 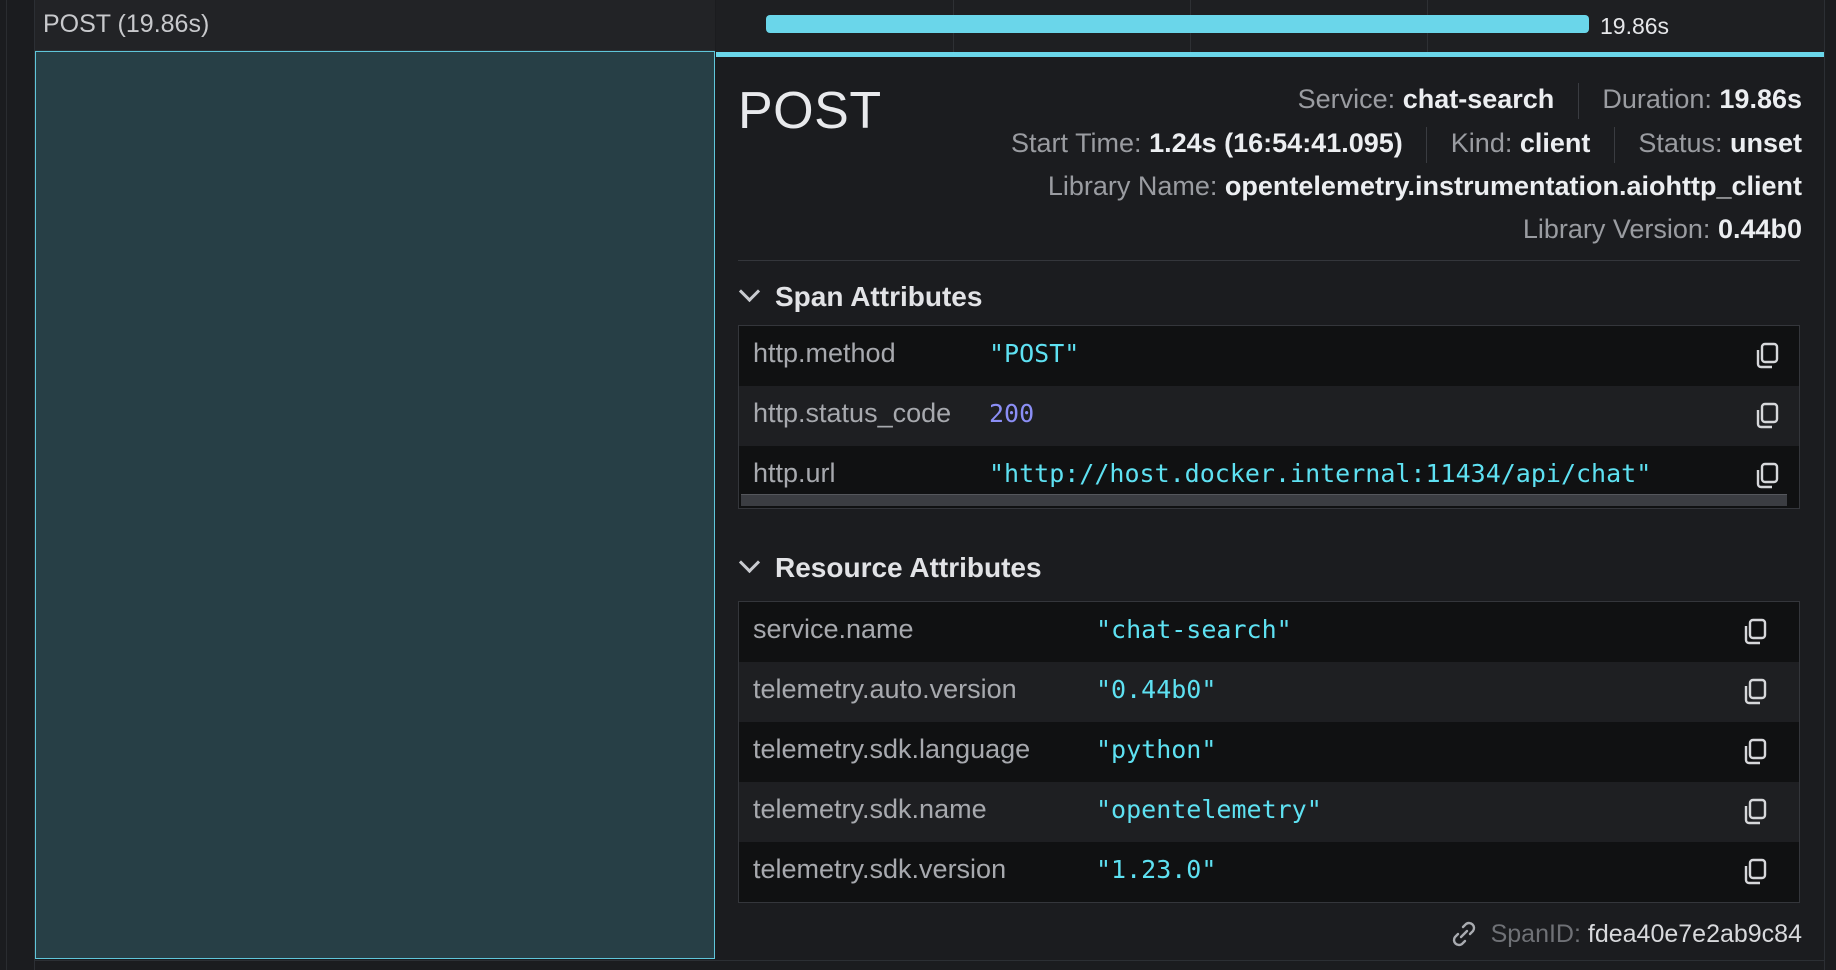 What do you see at coordinates (1463, 934) in the screenshot?
I see `link-icon` at bounding box center [1463, 934].